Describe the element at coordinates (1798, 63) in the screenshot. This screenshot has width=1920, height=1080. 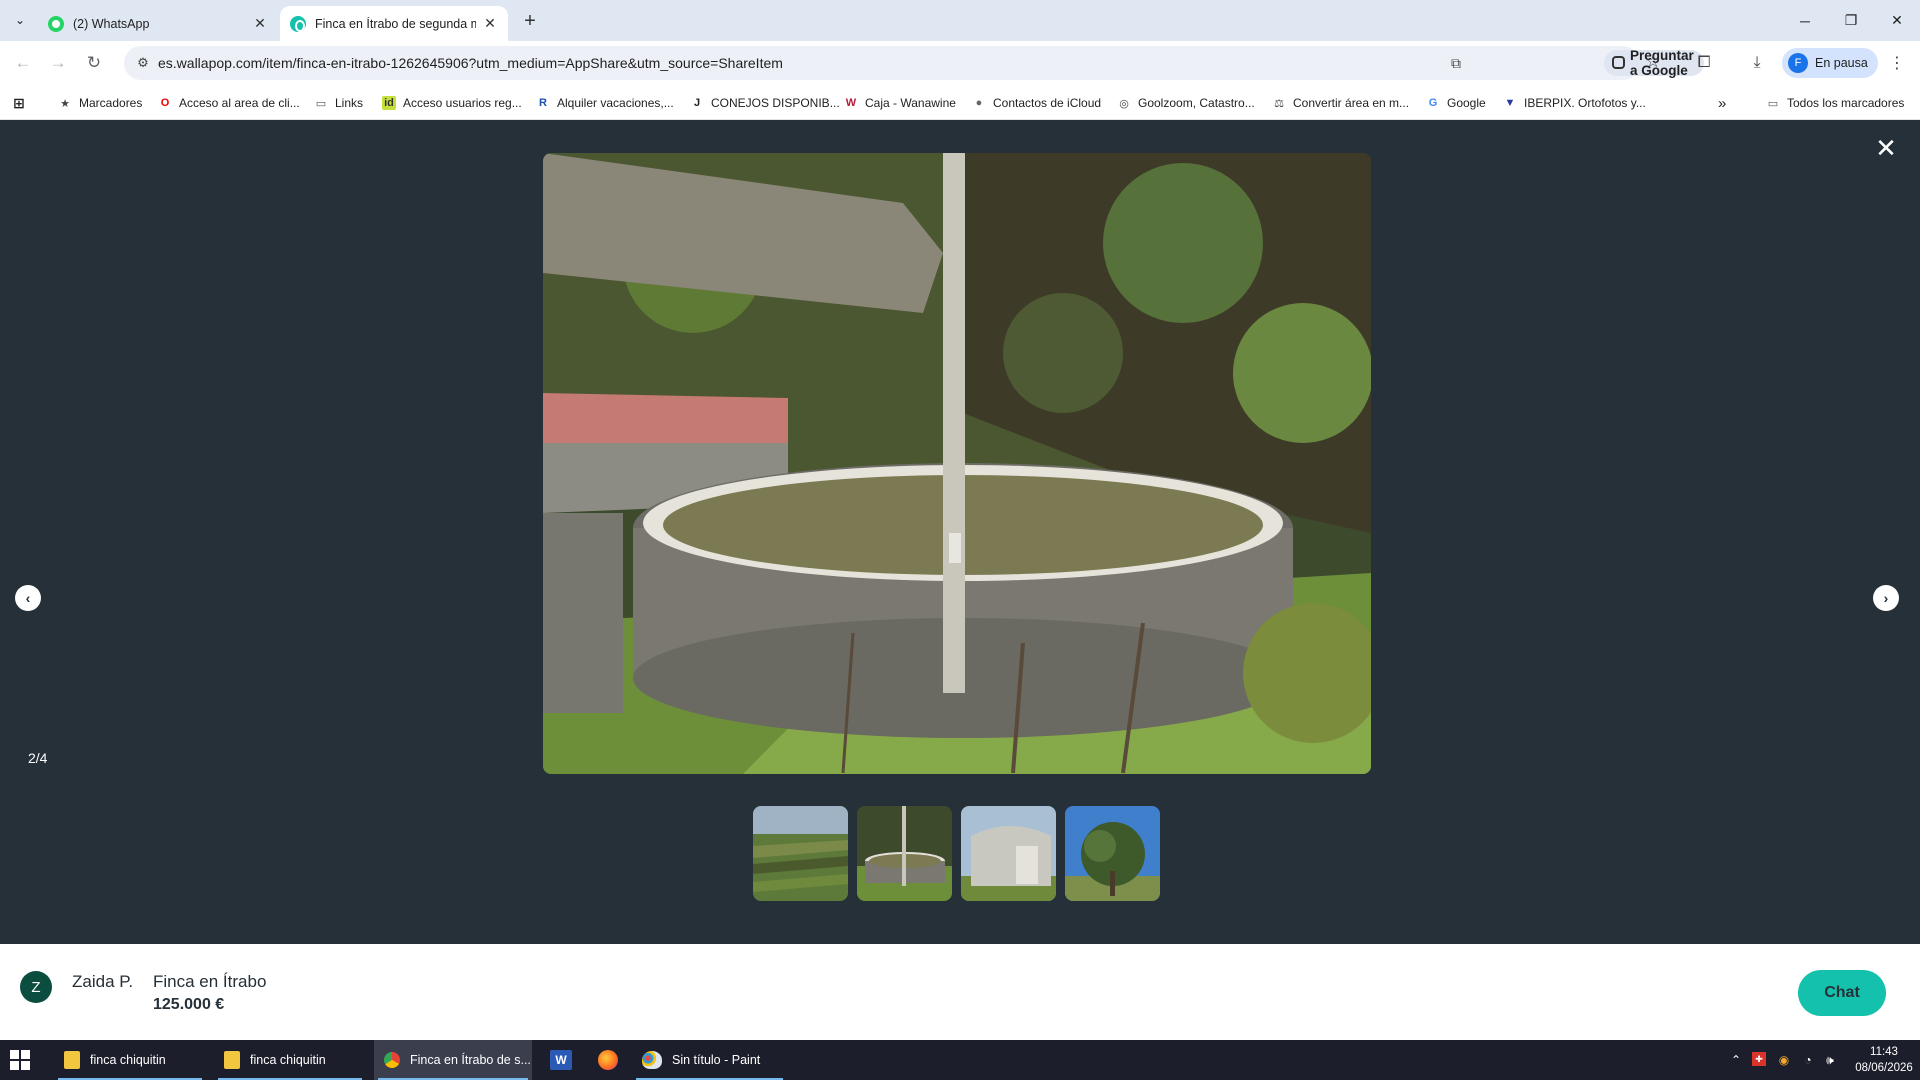
I see `profile-avatar: F` at that location.